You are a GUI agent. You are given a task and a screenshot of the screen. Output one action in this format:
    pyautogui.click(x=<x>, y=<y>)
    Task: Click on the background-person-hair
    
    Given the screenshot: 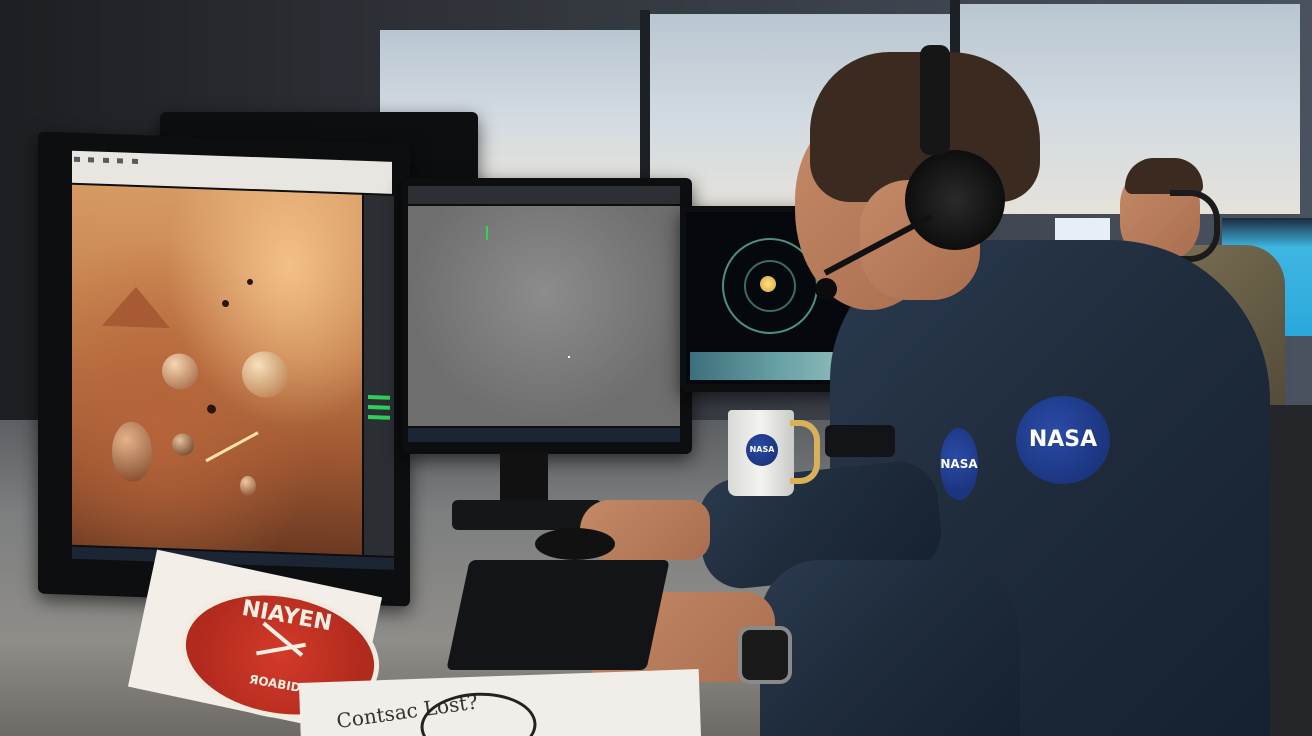 What is the action you would take?
    pyautogui.click(x=1164, y=176)
    